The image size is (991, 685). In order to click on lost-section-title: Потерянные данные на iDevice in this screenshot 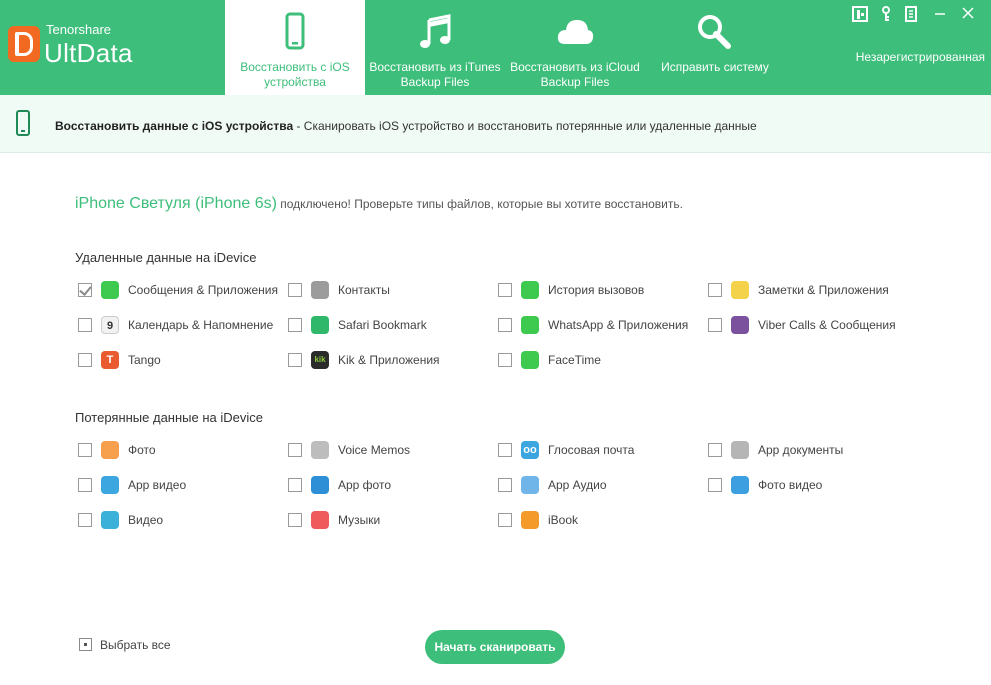, I will do `click(169, 417)`.